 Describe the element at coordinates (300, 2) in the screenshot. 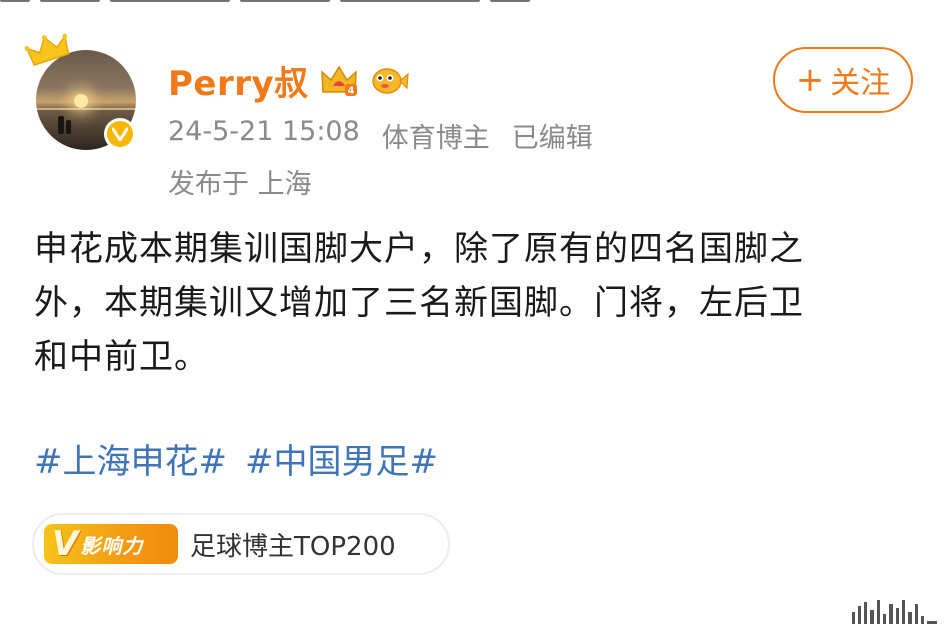

I see `previous-content-cutoff` at that location.